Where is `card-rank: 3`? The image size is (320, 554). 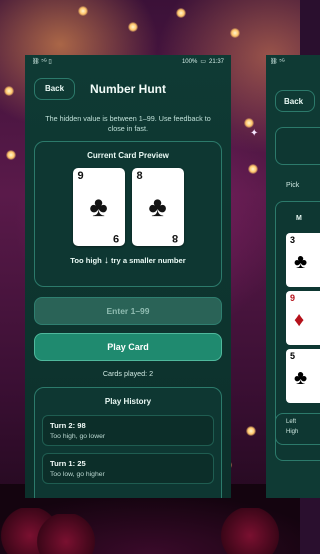 card-rank: 3 is located at coordinates (293, 240).